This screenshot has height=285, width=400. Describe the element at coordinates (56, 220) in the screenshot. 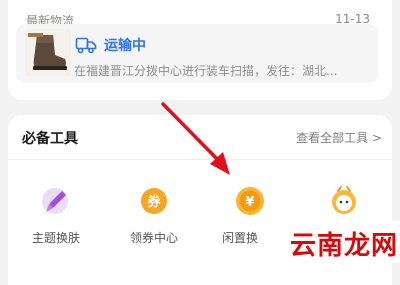

I see `tool-theme-skin: 主题换肤` at that location.